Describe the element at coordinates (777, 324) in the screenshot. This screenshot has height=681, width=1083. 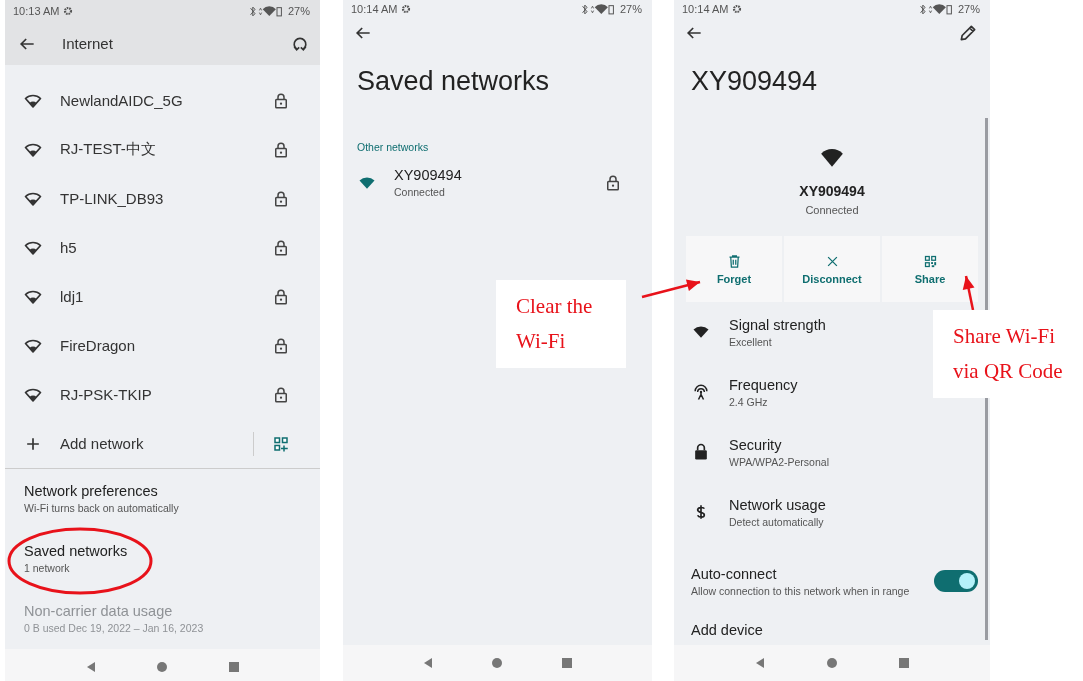
I see `detail-title: Signal strength` at that location.